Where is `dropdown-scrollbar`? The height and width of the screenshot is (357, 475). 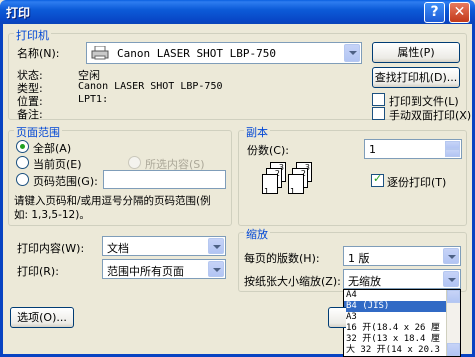
dropdown-scrollbar is located at coordinates (453, 323).